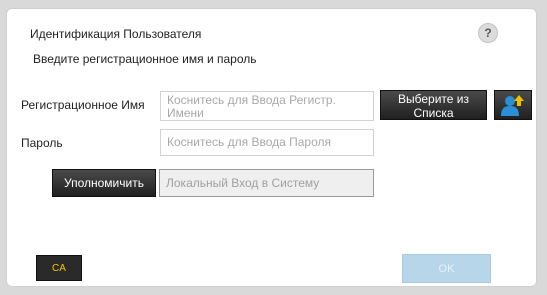 The height and width of the screenshot is (295, 547). What do you see at coordinates (266, 183) in the screenshot?
I see `local-login-field: Локальный Вход в Систему` at bounding box center [266, 183].